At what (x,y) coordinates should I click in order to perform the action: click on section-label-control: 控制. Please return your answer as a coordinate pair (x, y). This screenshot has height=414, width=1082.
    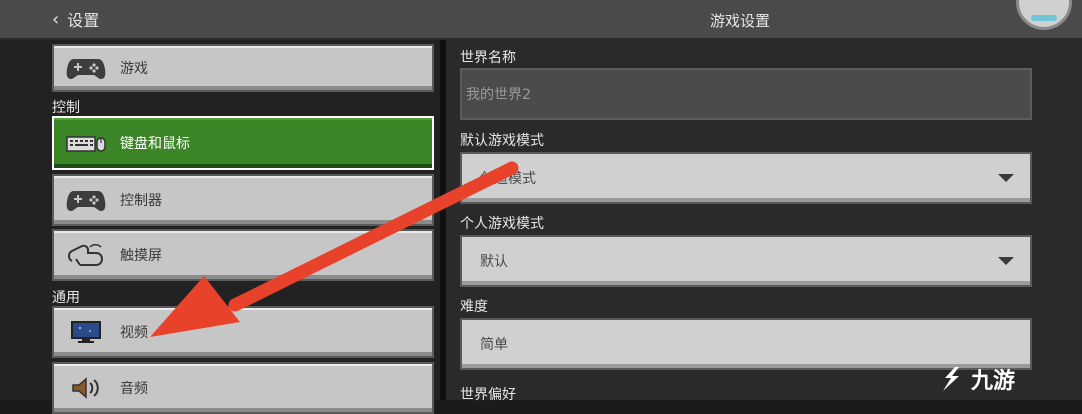
    Looking at the image, I should click on (66, 108).